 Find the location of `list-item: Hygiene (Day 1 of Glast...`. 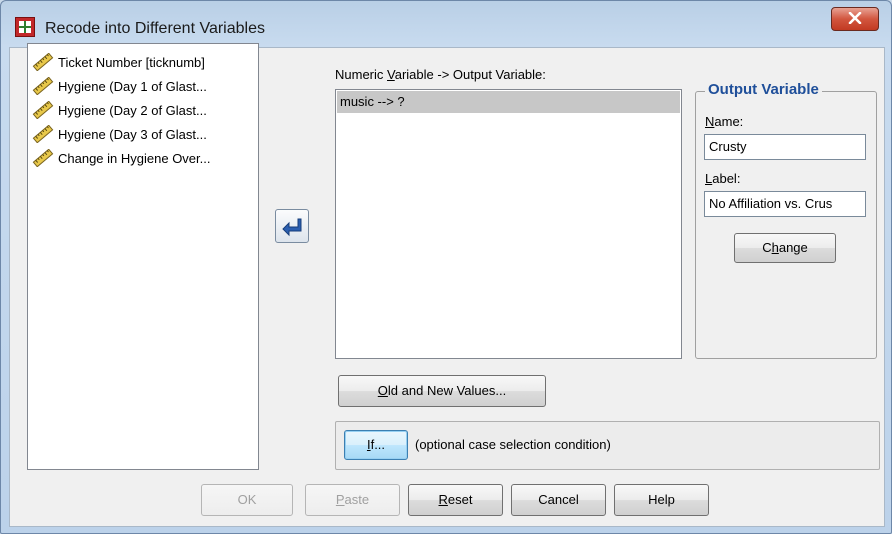

list-item: Hygiene (Day 1 of Glast... is located at coordinates (119, 86).